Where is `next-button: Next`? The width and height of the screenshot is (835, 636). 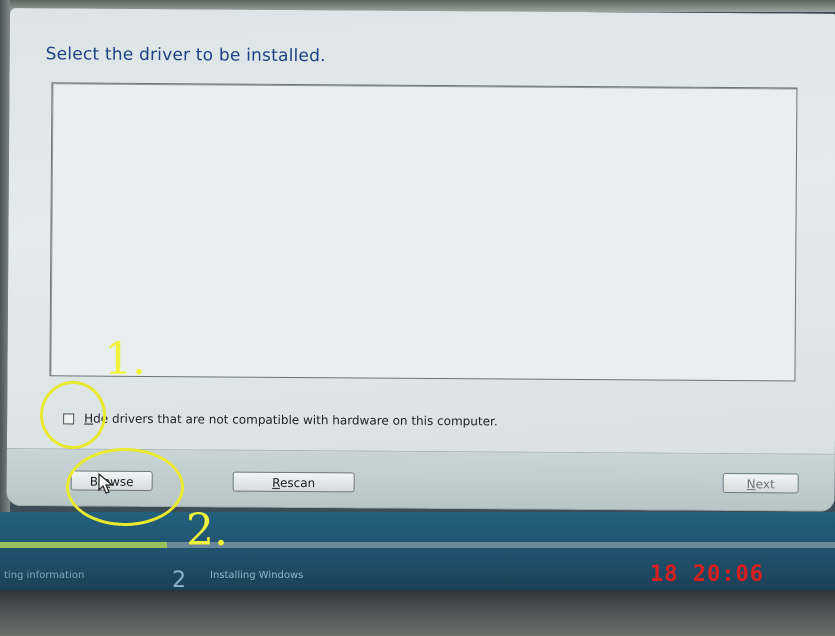
next-button: Next is located at coordinates (760, 483).